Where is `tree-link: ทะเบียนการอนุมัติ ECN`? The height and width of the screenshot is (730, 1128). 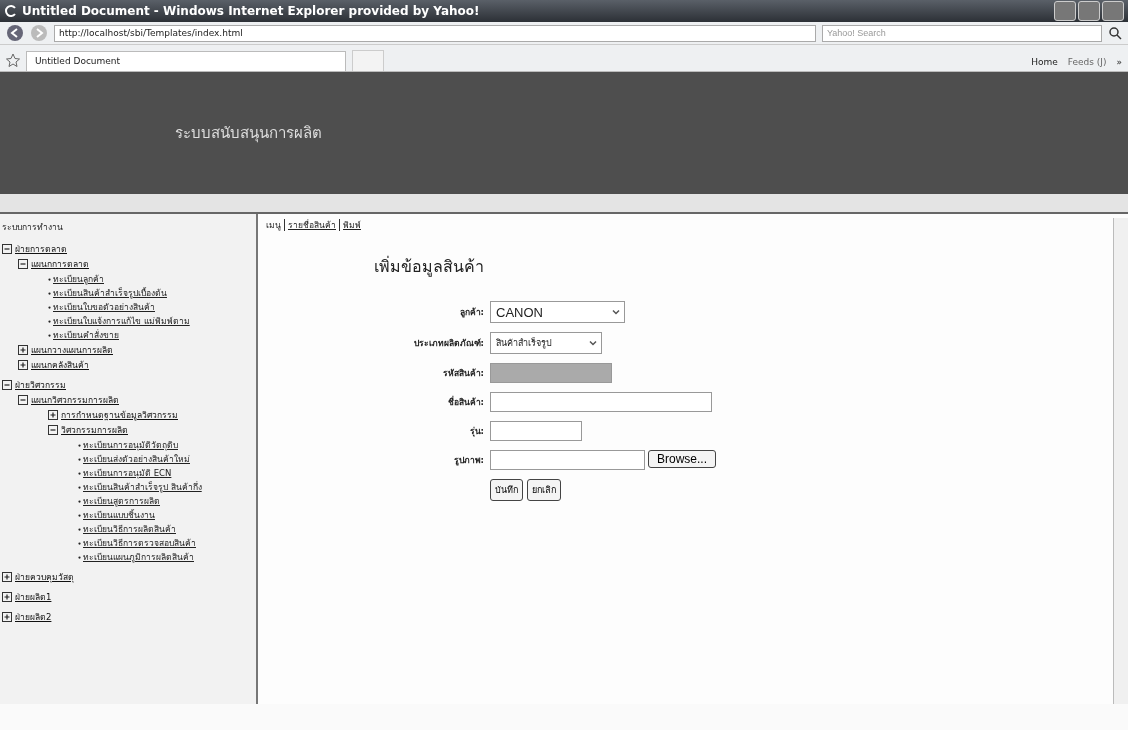
tree-link: ทะเบียนการอนุมัติ ECN is located at coordinates (127, 473).